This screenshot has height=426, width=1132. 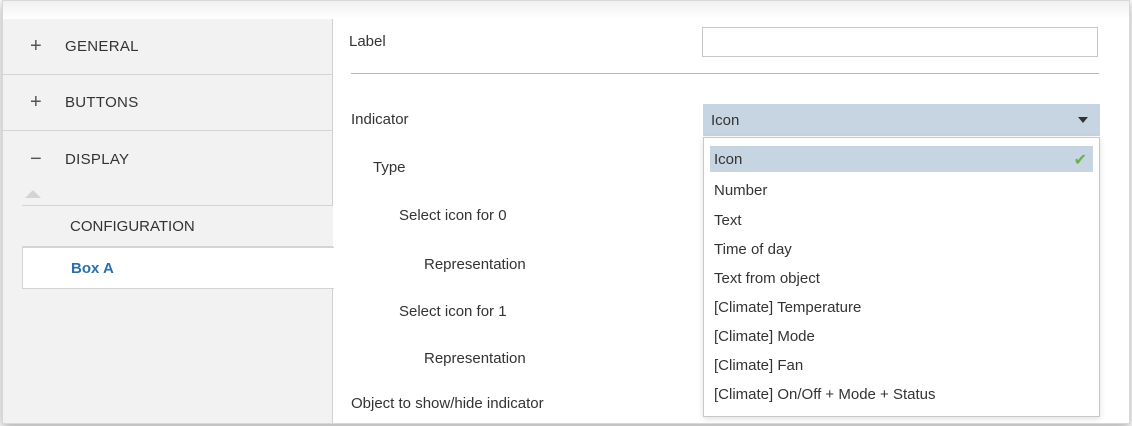 I want to click on dropdown-option-icon: Icon ✔, so click(x=901, y=159).